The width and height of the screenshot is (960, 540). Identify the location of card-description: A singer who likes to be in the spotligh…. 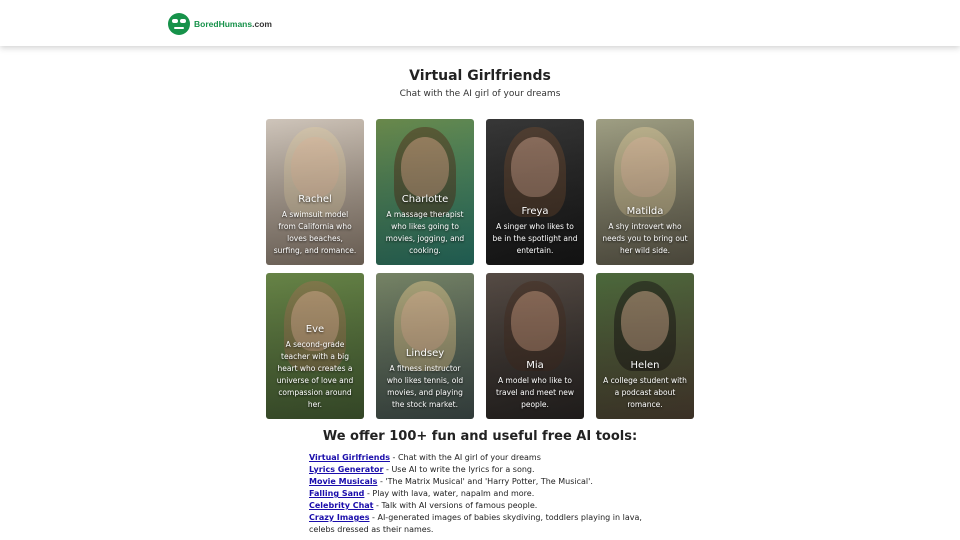
(535, 238).